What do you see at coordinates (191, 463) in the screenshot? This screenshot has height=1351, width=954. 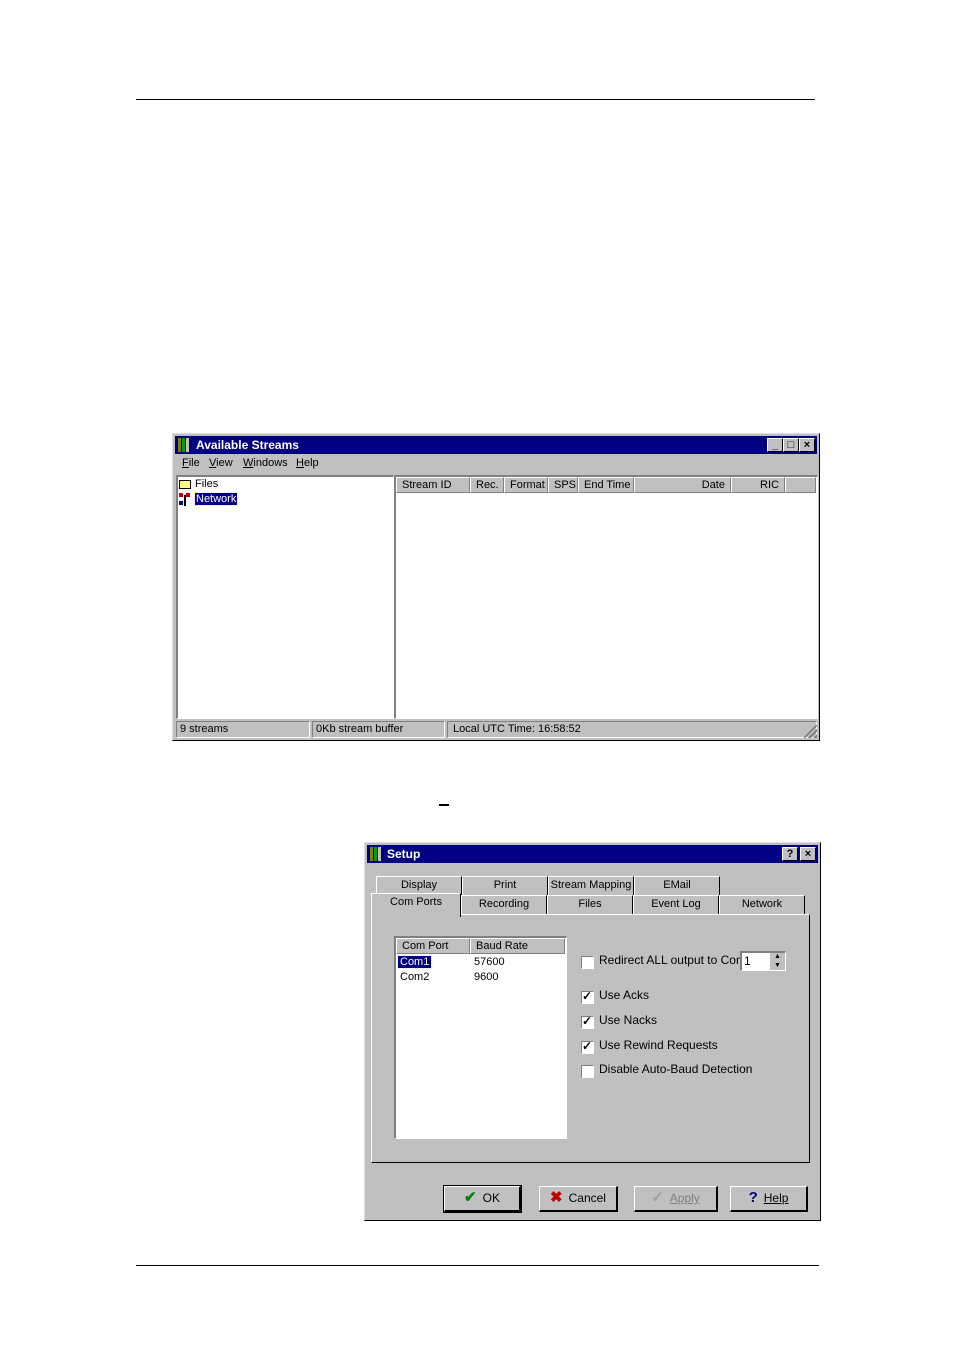 I see `menu-file: File` at bounding box center [191, 463].